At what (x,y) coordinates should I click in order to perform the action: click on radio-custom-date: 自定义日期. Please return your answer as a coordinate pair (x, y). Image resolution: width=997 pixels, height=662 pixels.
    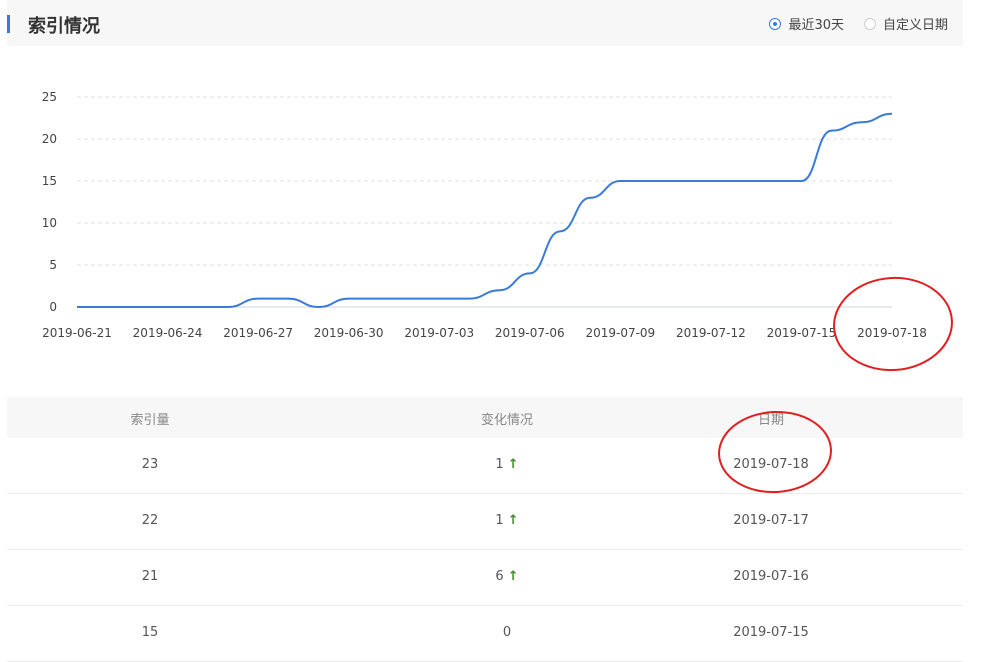
    Looking at the image, I should click on (905, 23).